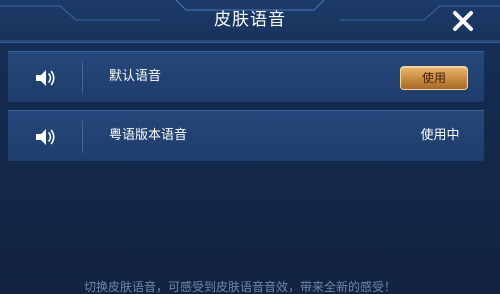  I want to click on dialog-header: 皮肤语音, so click(250, 21).